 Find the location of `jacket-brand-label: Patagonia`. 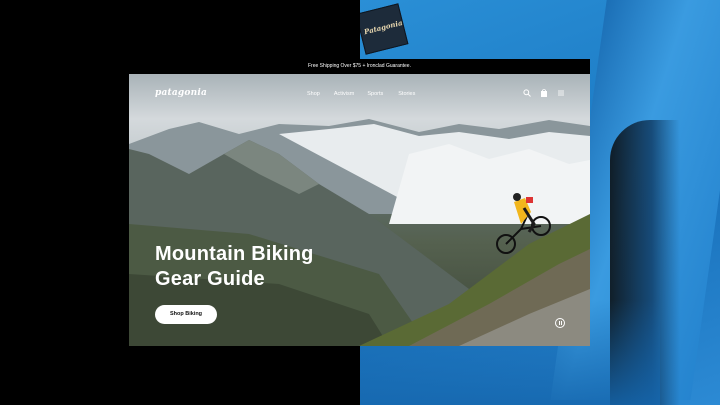

jacket-brand-label: Patagonia is located at coordinates (384, 29).